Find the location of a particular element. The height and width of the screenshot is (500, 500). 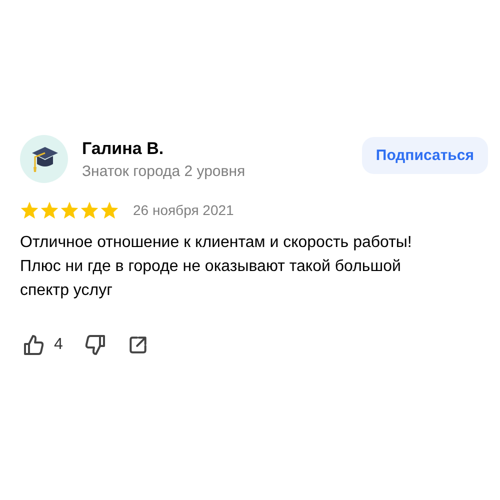

author-name: Галина В. is located at coordinates (123, 148).